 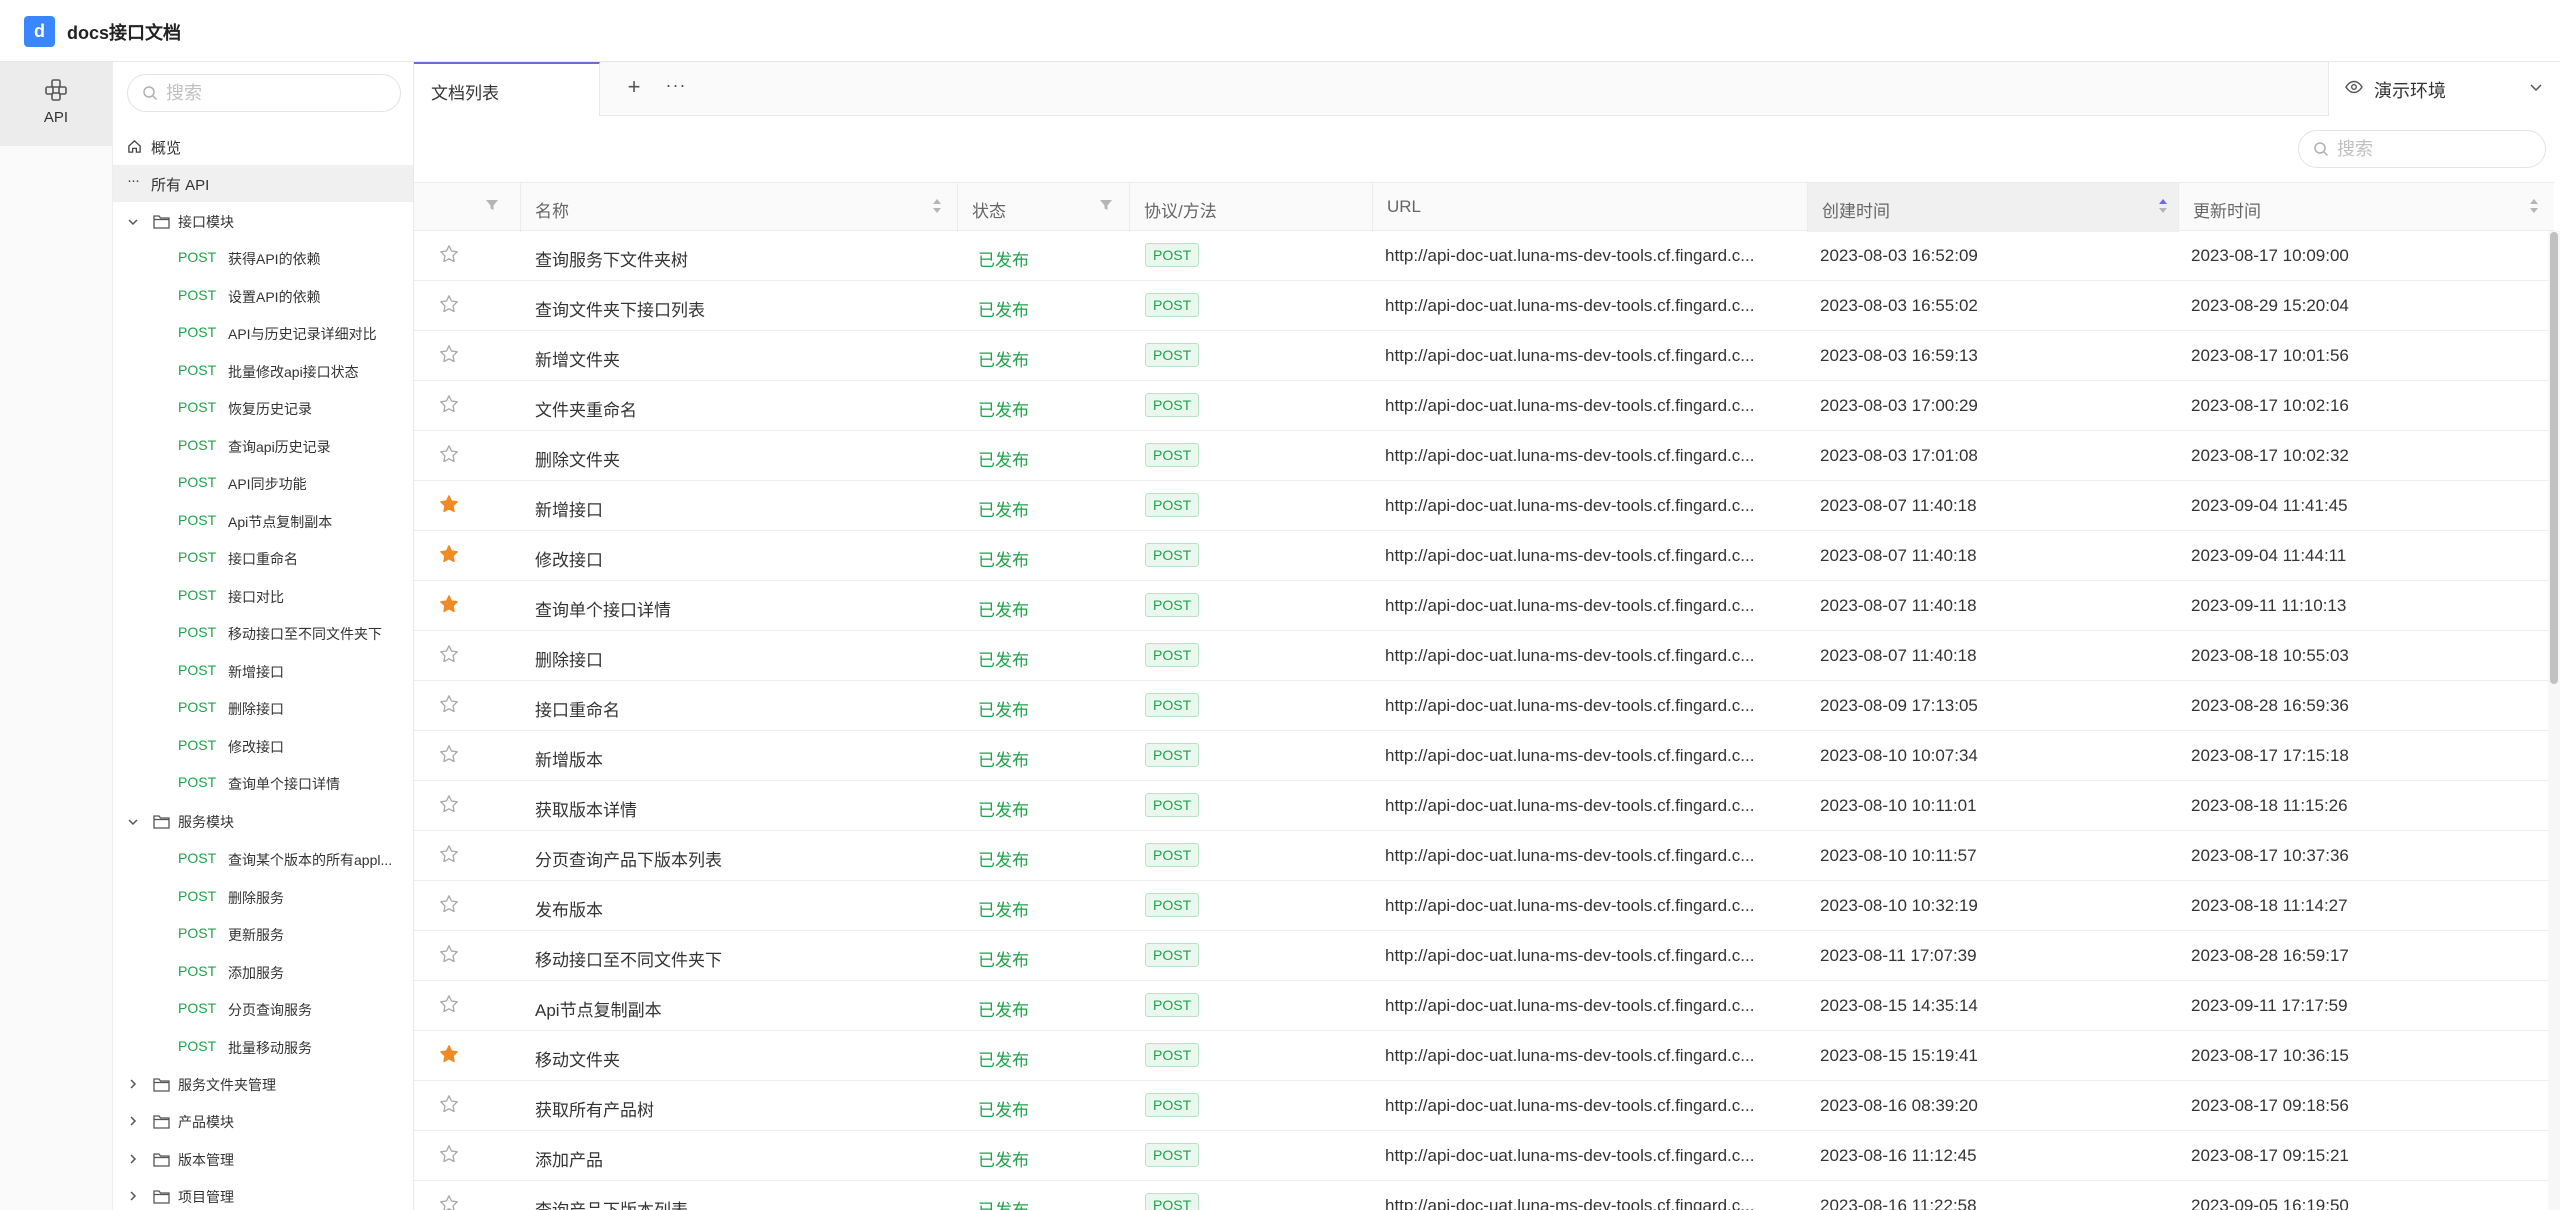 What do you see at coordinates (1589, 207) in the screenshot?
I see `th-url: URL` at bounding box center [1589, 207].